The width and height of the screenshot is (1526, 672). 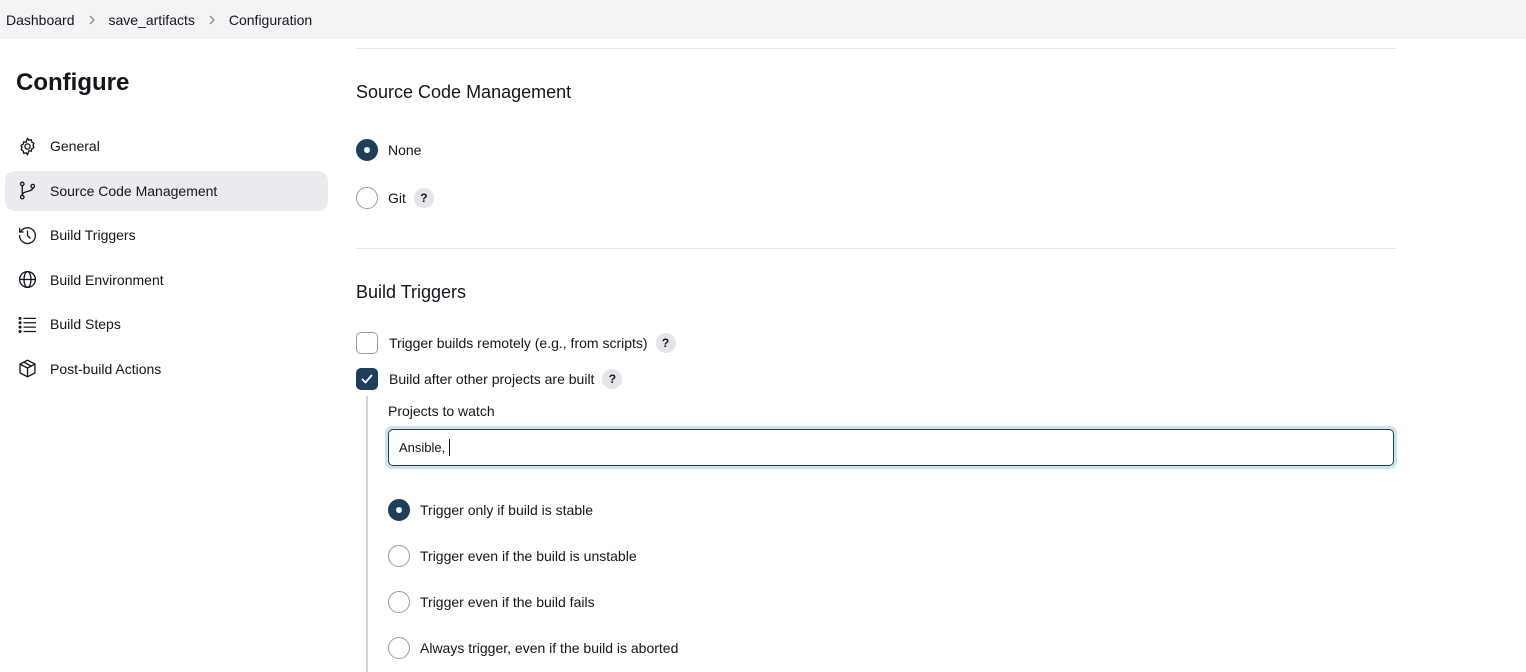 I want to click on breadcrumb-dashboard: Dashboard, so click(x=40, y=20).